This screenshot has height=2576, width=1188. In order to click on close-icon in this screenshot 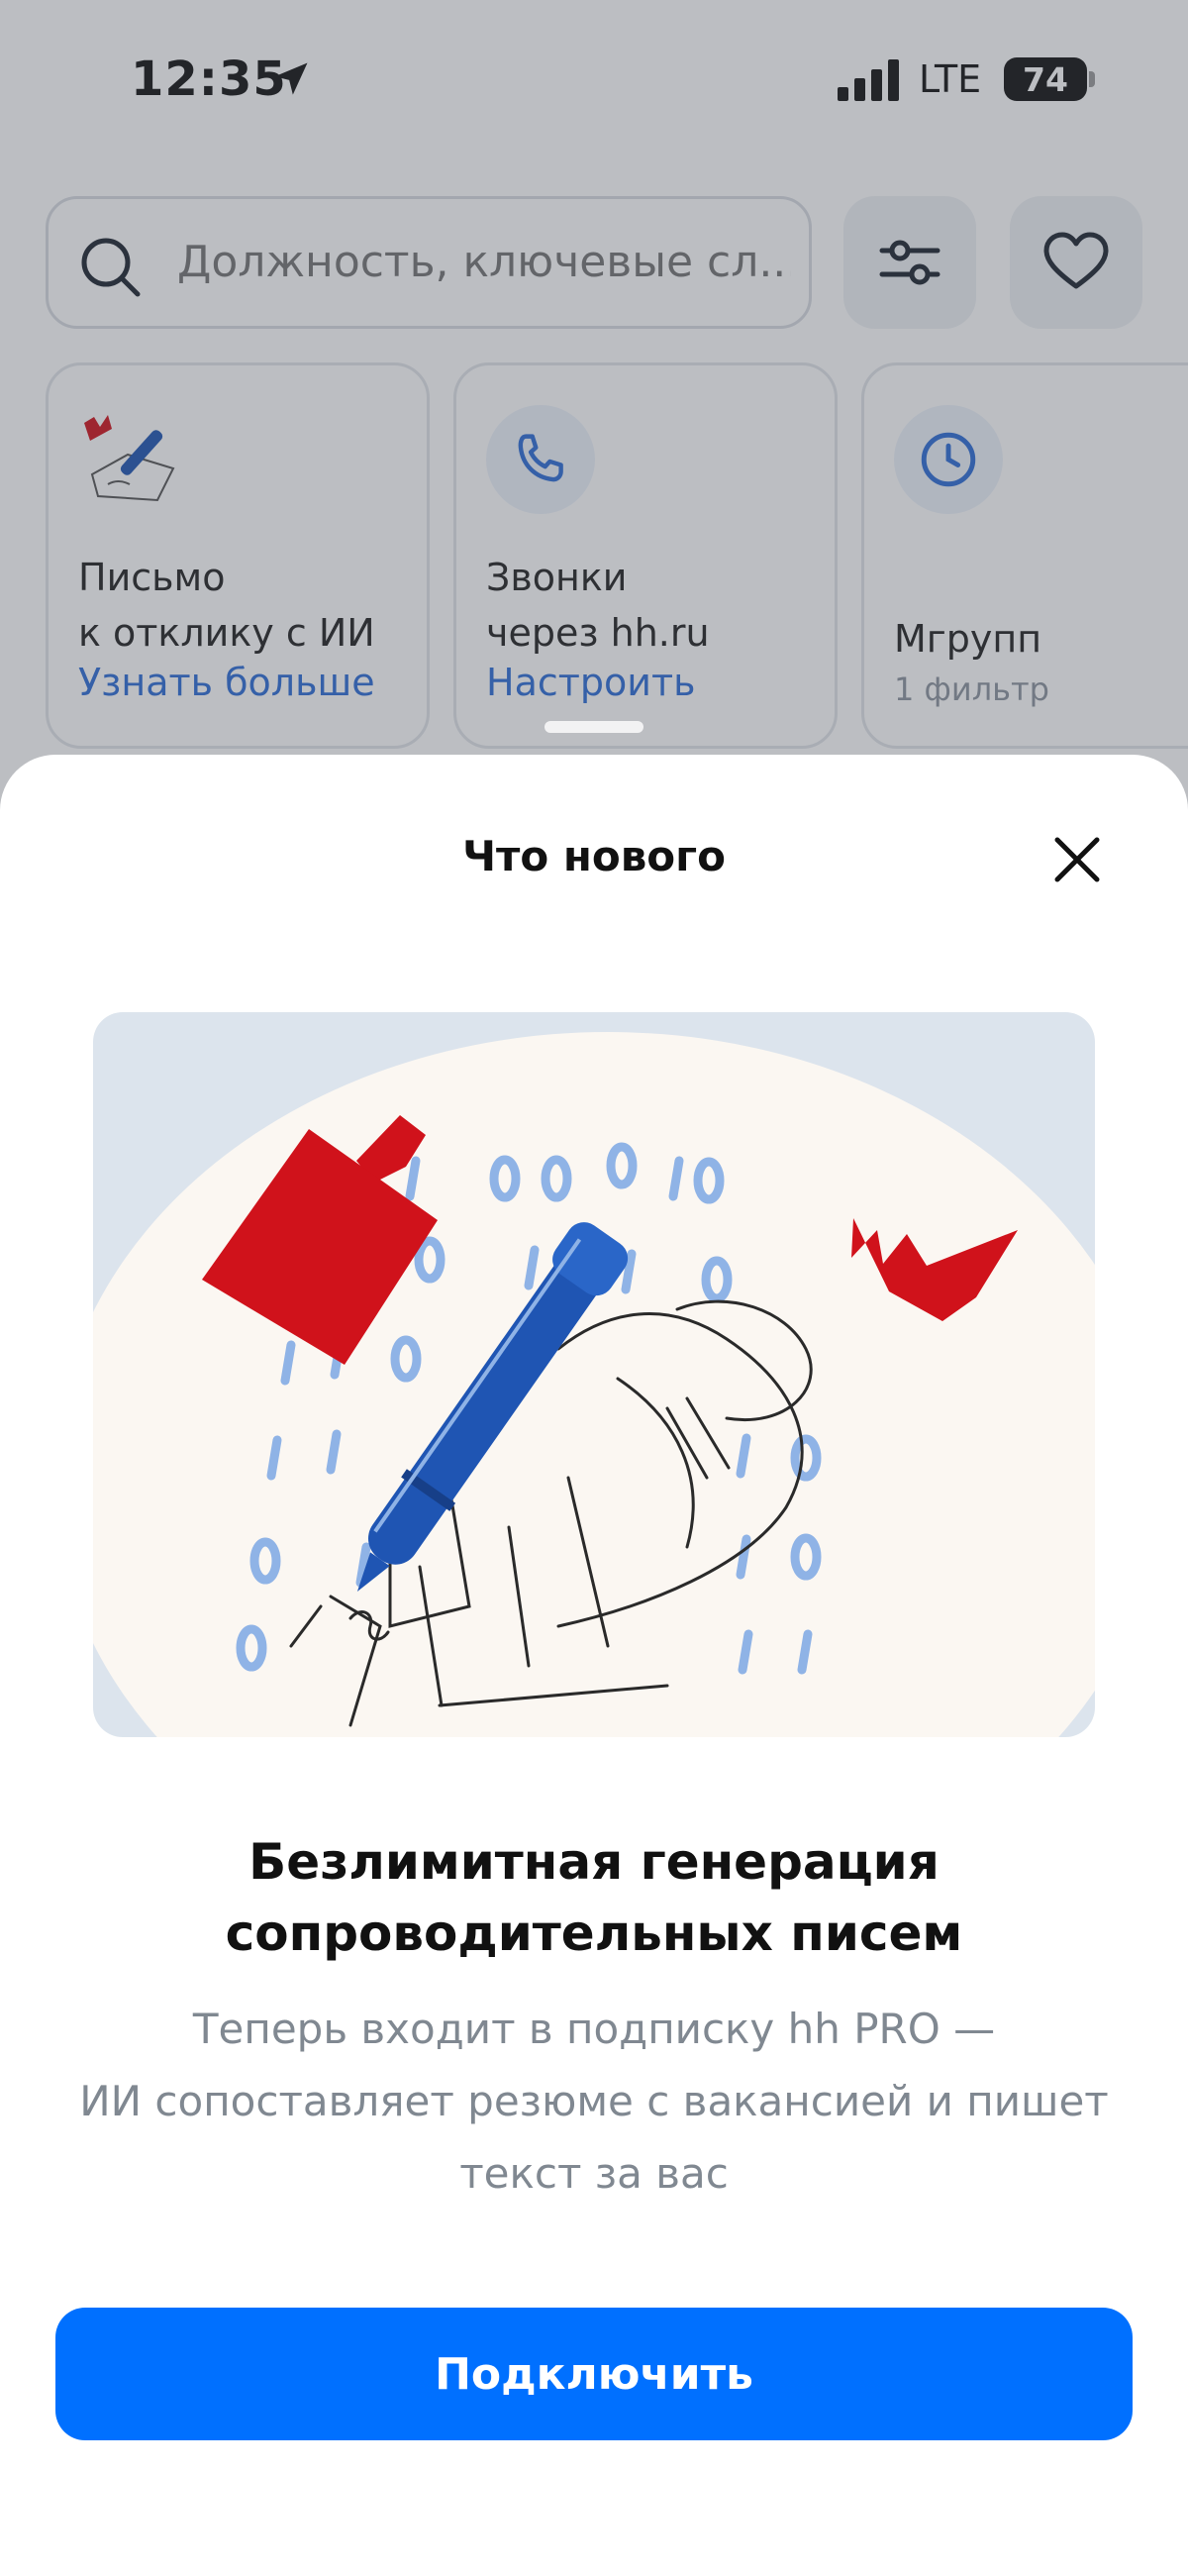, I will do `click(1077, 859)`.